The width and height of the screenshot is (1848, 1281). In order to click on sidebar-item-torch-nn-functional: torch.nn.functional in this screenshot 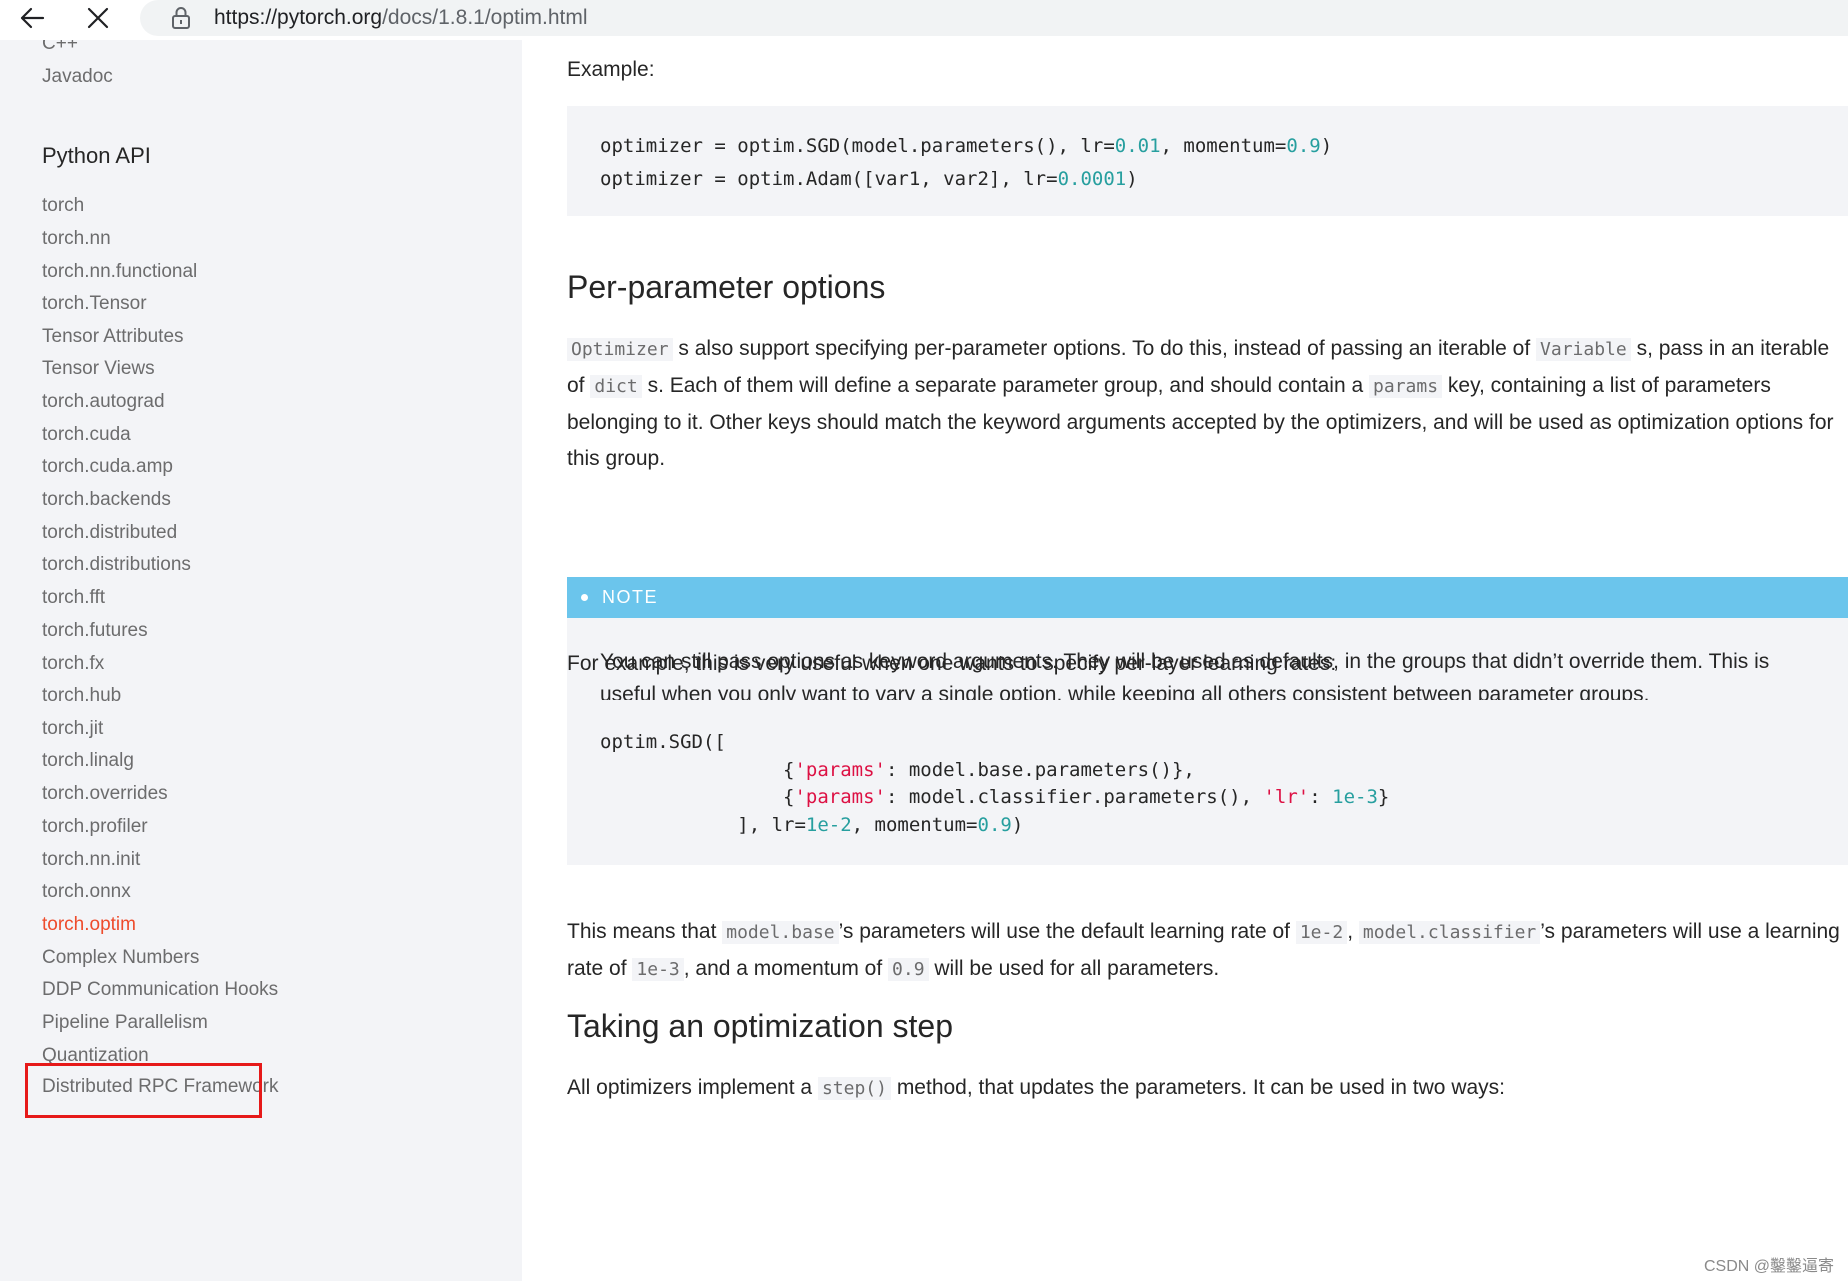, I will do `click(119, 272)`.